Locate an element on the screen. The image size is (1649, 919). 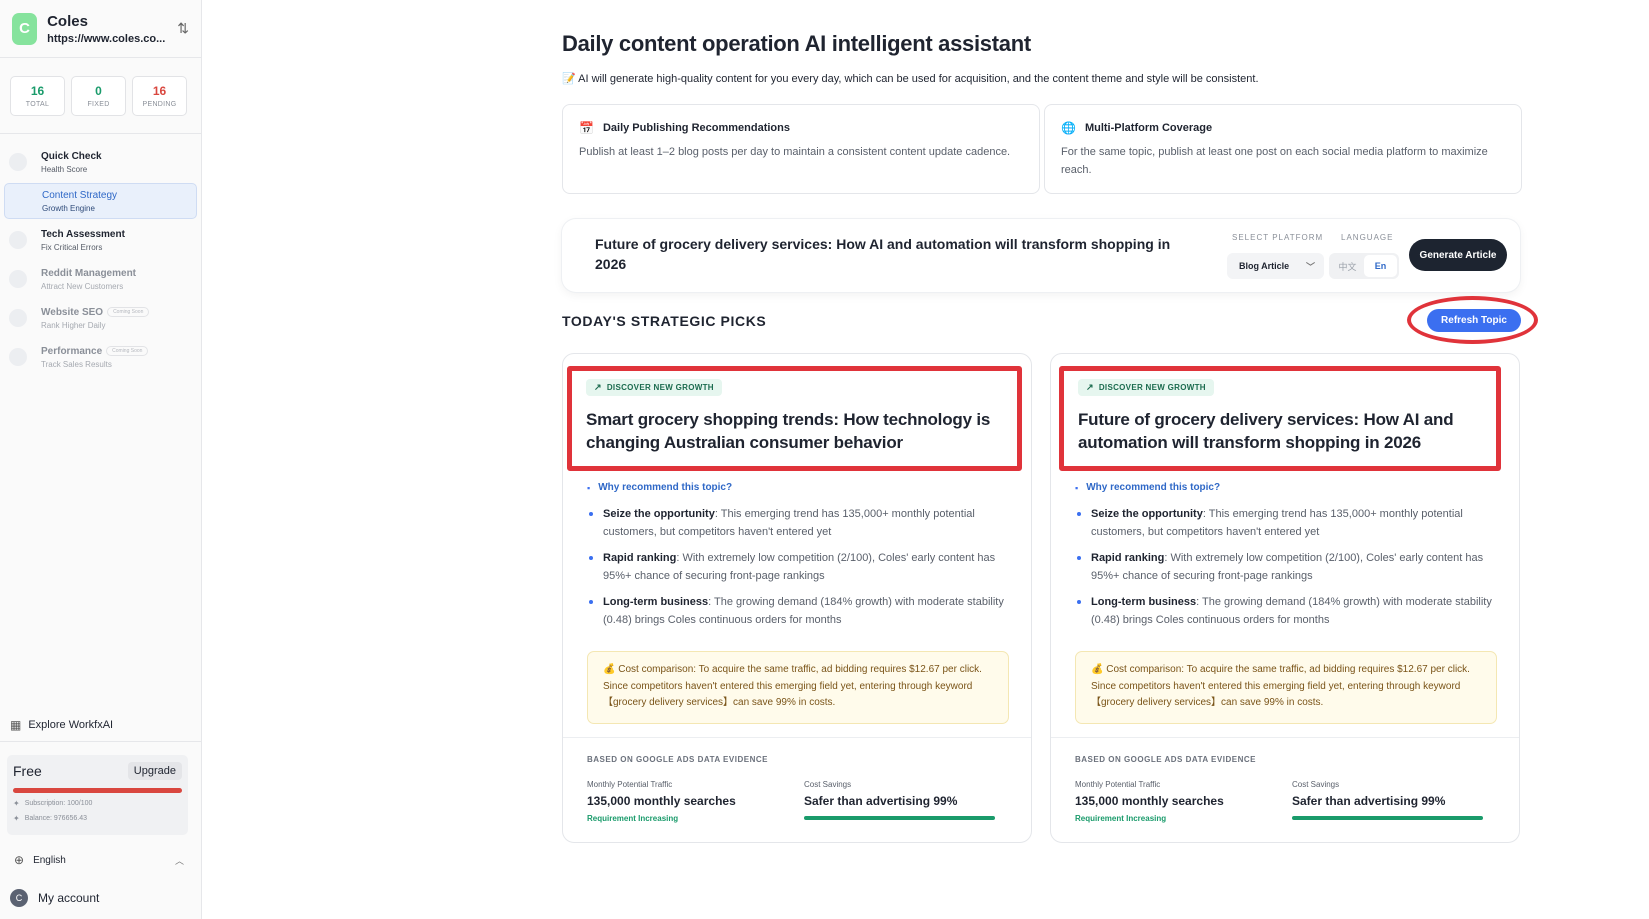
platform-select: Blog Article ﹀ is located at coordinates (1275, 266).